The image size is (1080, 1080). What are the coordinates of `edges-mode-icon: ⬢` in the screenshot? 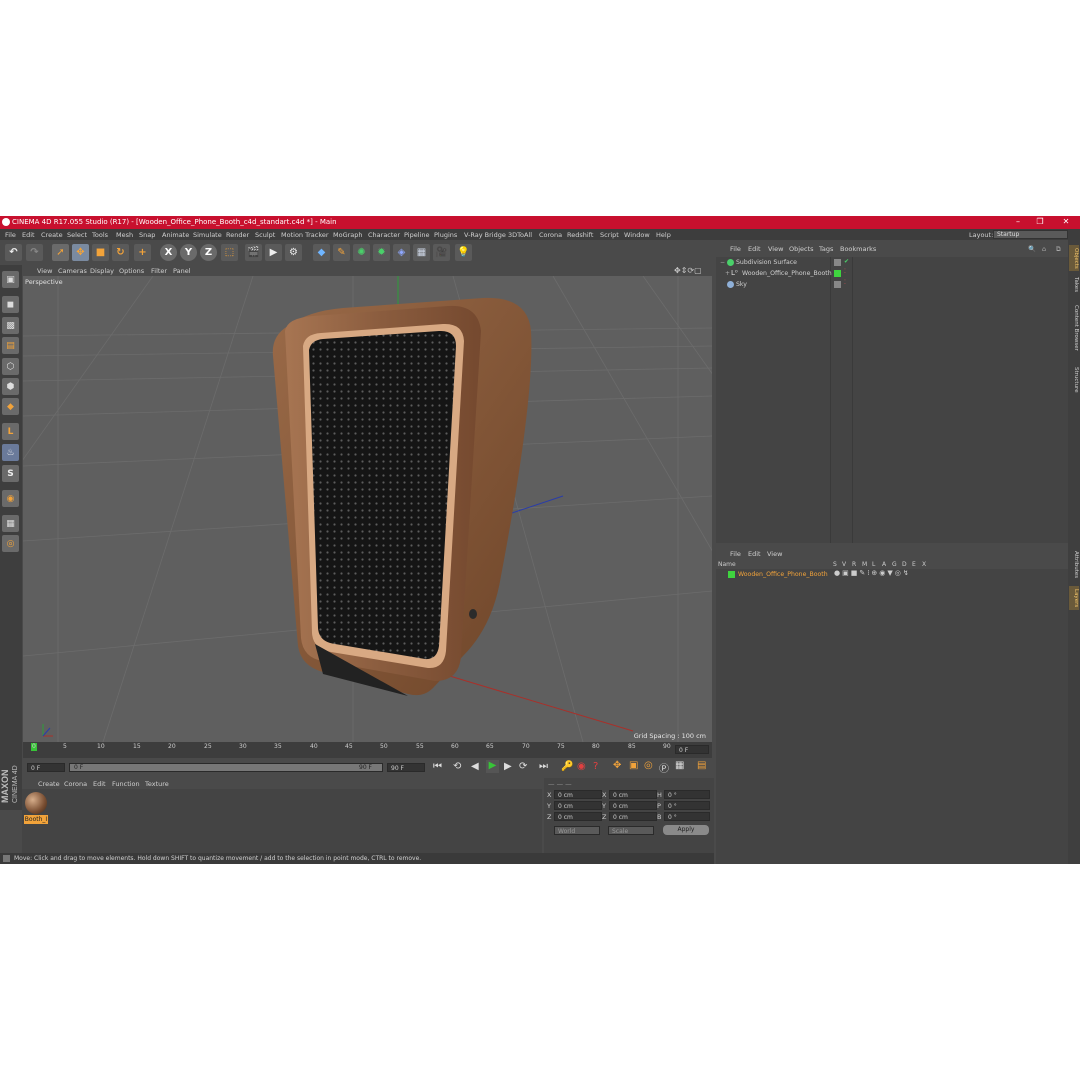 It's located at (10, 386).